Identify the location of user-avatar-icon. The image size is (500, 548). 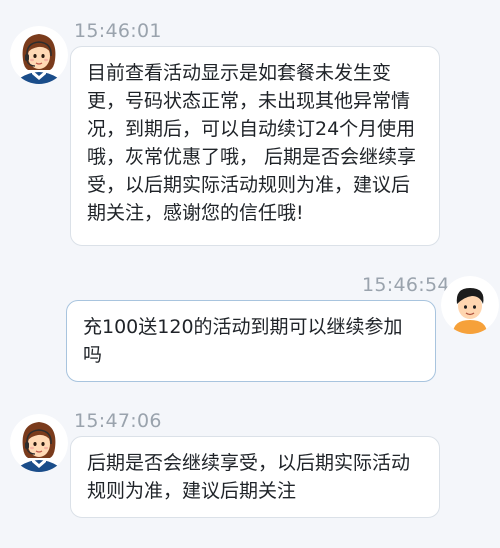
(470, 305).